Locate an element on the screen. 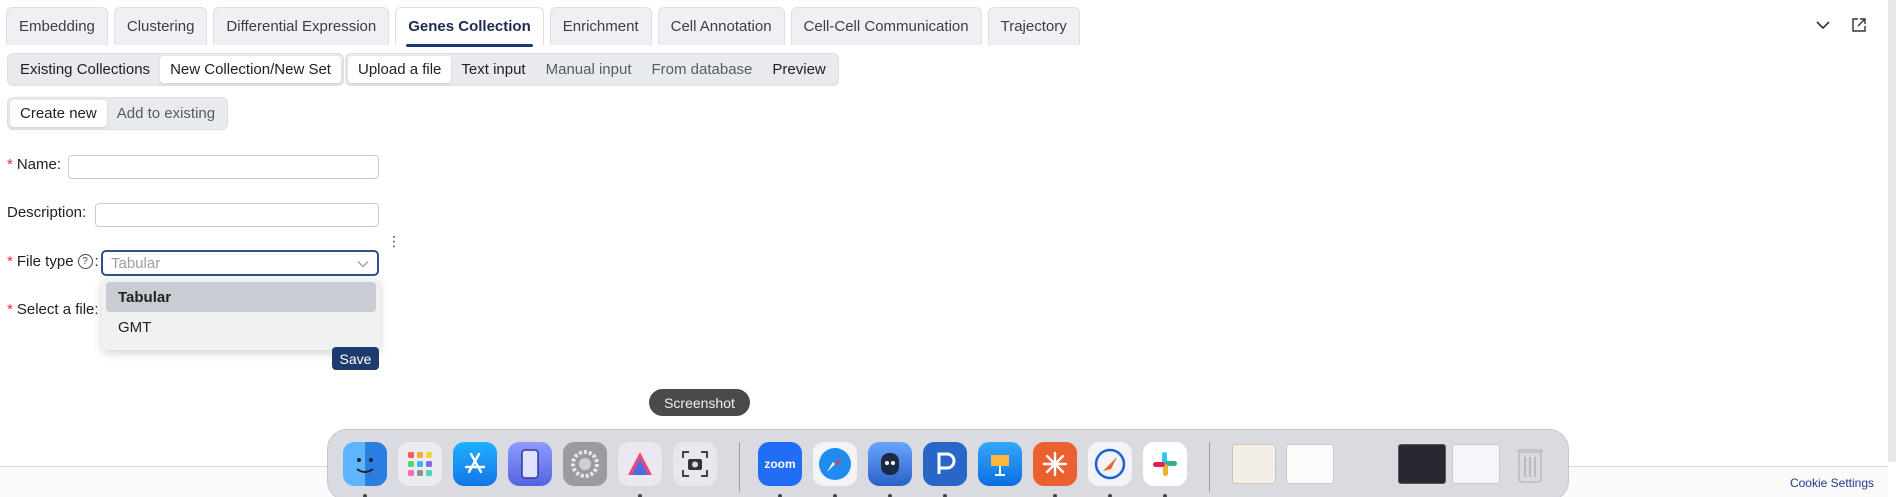  tab-enrichment: Enrichment is located at coordinates (600, 26).